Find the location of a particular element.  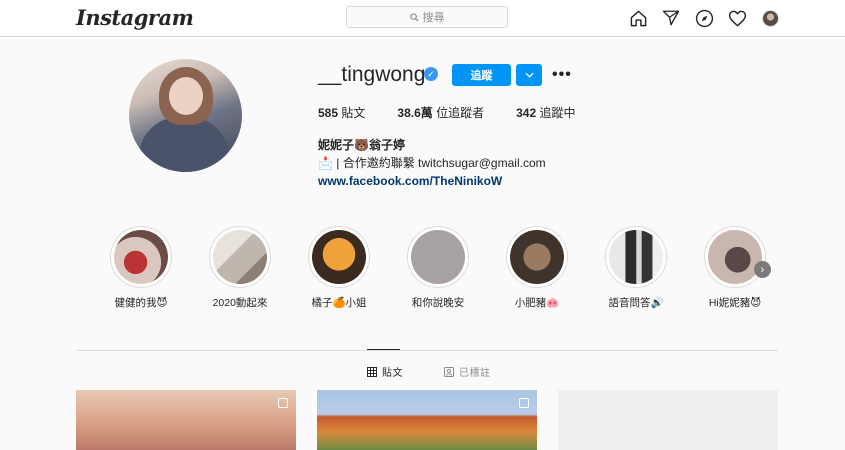

more-options-icon: ••• is located at coordinates (562, 75).